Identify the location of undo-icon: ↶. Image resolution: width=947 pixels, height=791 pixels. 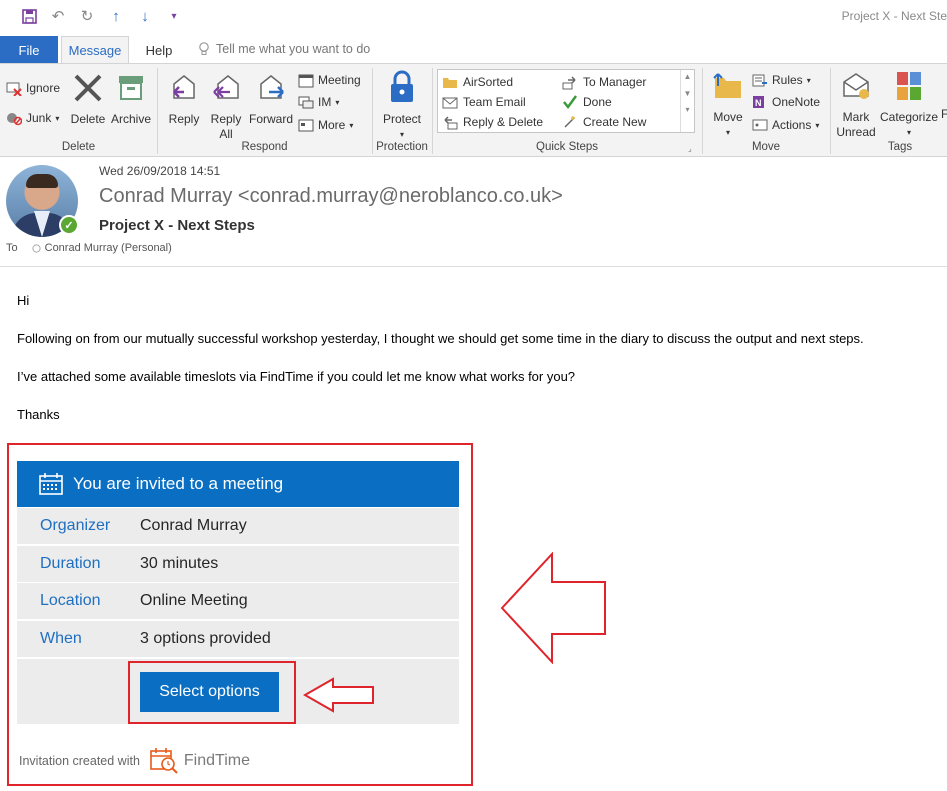
(58, 16).